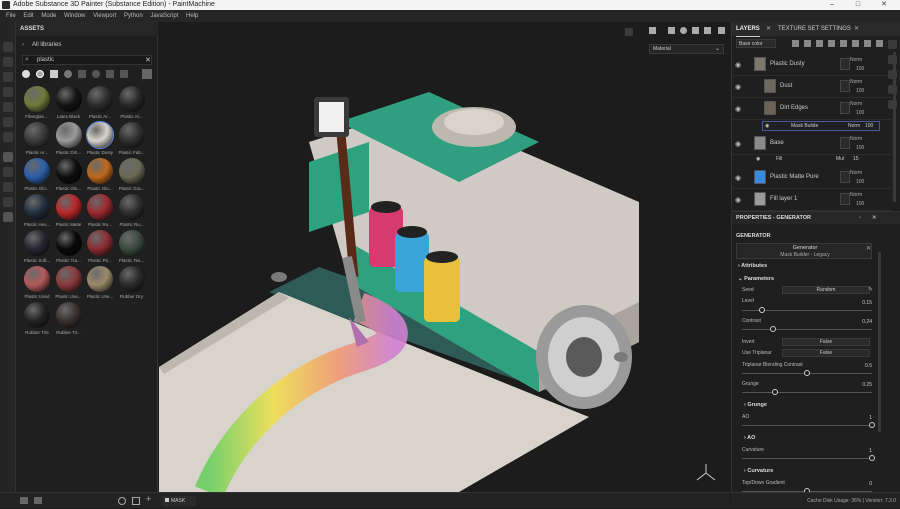 The width and height of the screenshot is (900, 509). What do you see at coordinates (892, 74) in the screenshot?
I see `shader-settings-icon` at bounding box center [892, 74].